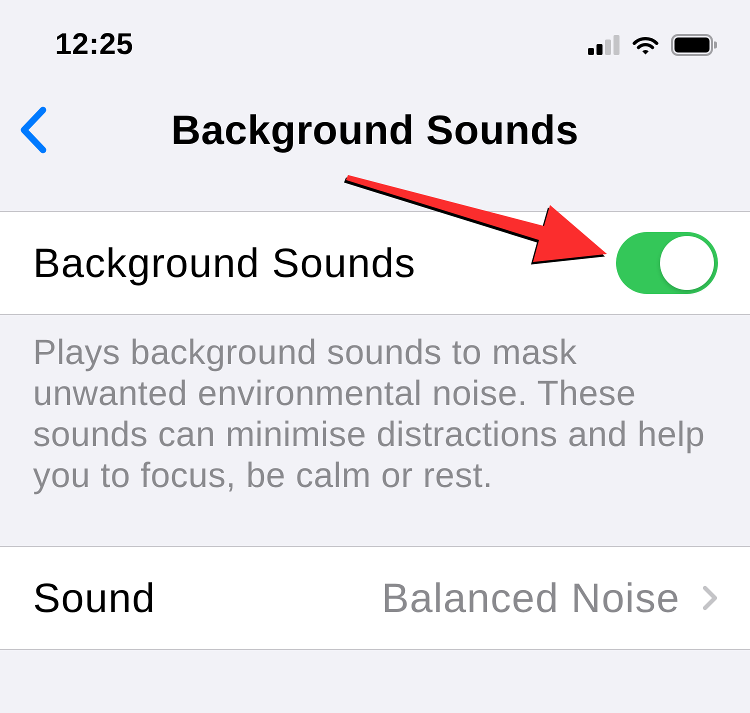  I want to click on nav-title: Background Sounds, so click(375, 130).